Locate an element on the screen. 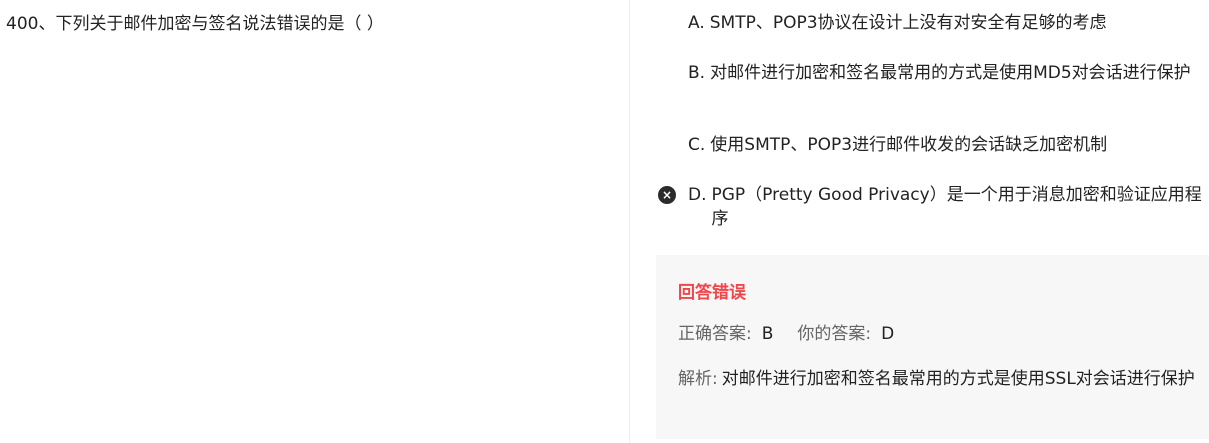 The width and height of the screenshot is (1209, 443). option-b: B. 对邮件进行加密和签名最常用的方式是使用MD5对会话进行保护 is located at coordinates (948, 73).